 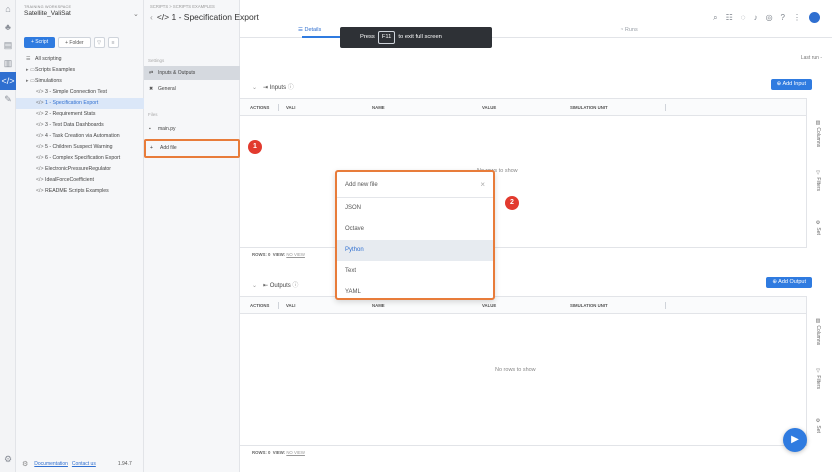 What do you see at coordinates (266, 88) in the screenshot?
I see `inputs-icon: ⇥` at bounding box center [266, 88].